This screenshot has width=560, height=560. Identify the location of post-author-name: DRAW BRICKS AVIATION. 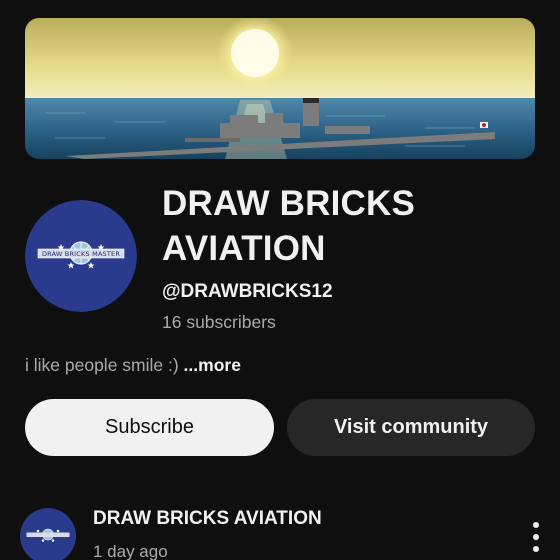
(207, 519).